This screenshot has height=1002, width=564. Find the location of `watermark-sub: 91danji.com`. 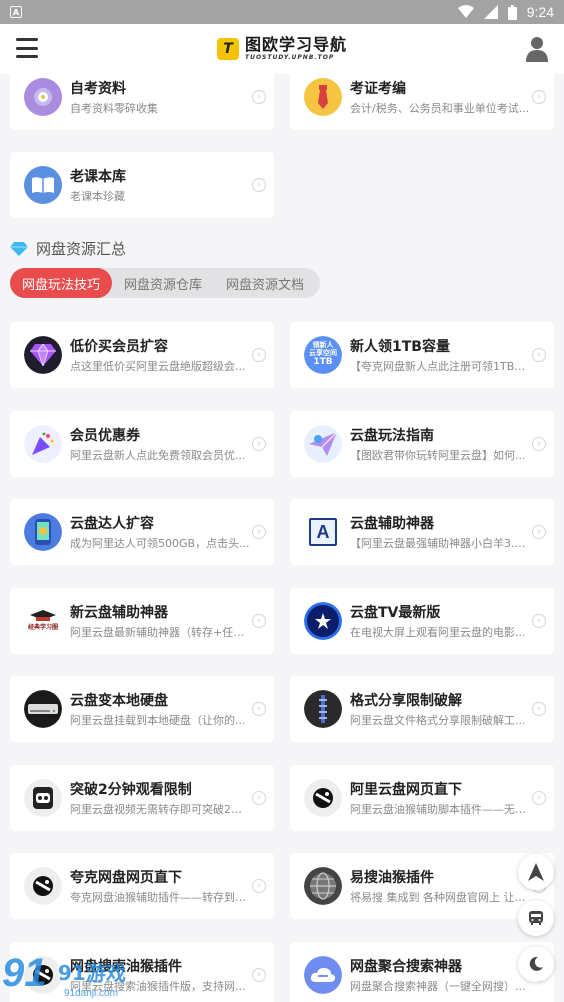

watermark-sub: 91danji.com is located at coordinates (91, 993).